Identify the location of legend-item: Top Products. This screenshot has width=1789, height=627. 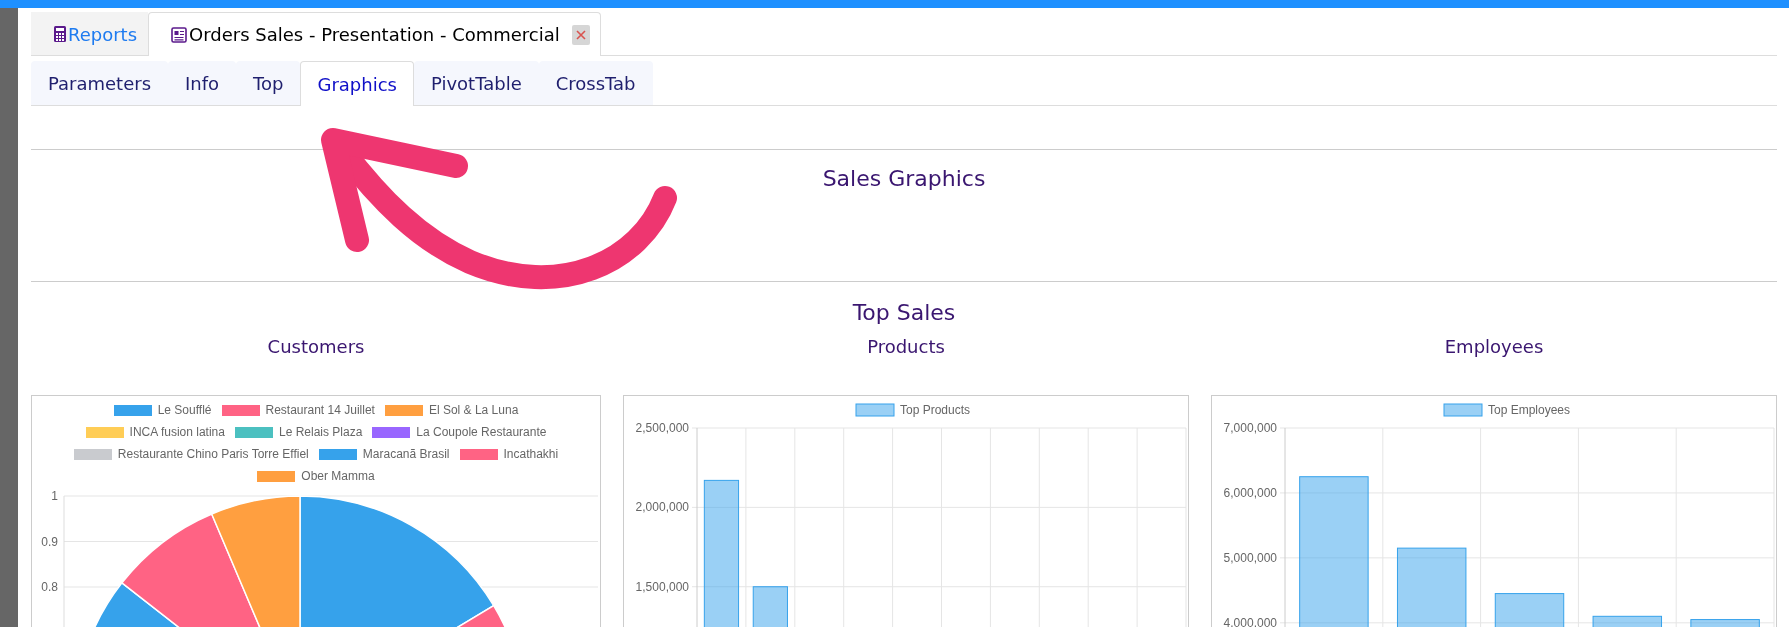
(913, 410).